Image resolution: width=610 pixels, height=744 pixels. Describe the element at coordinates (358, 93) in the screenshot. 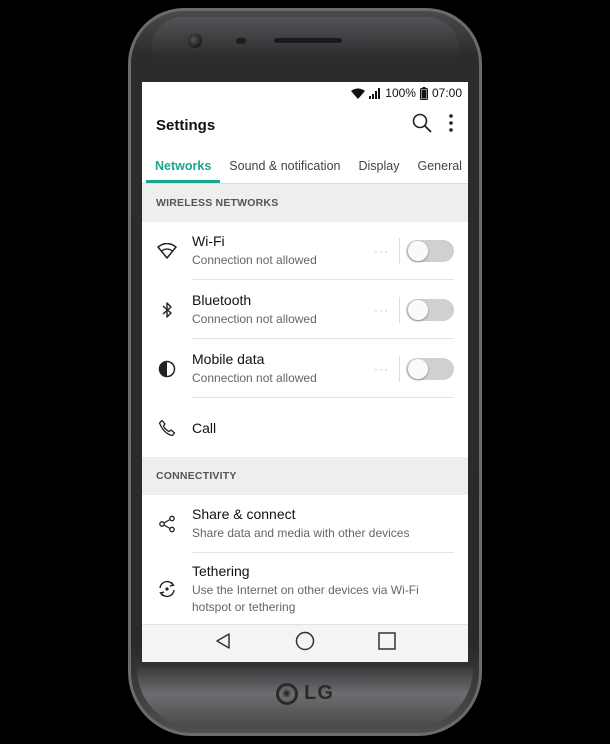

I see `wifi-icon` at that location.